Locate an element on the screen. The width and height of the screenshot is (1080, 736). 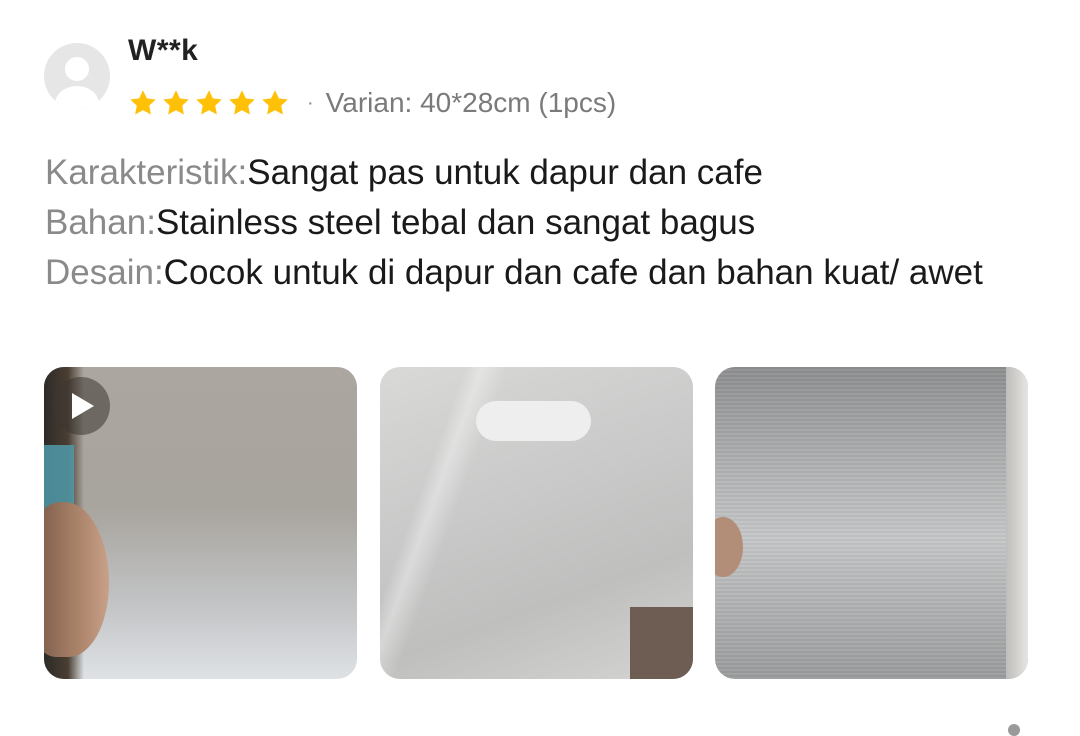
review-meta-row: · Varian: 40*28cm (1pcs) is located at coordinates (372, 103).